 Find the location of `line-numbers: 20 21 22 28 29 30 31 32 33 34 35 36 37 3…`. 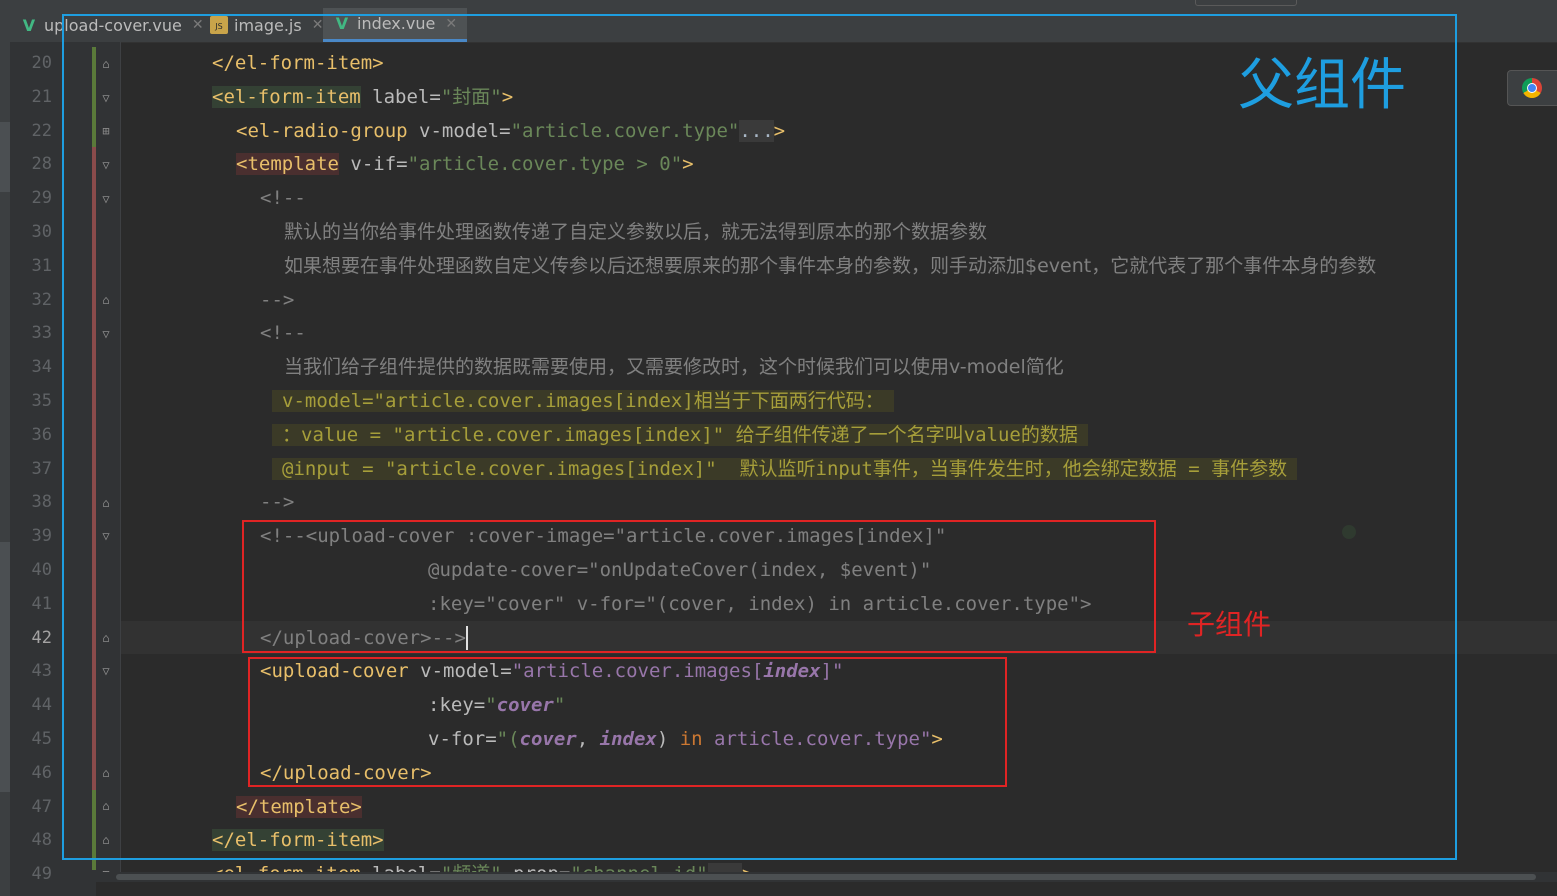

line-numbers: 20 21 22 28 29 30 31 32 33 34 35 36 37 3… is located at coordinates (33, 469).